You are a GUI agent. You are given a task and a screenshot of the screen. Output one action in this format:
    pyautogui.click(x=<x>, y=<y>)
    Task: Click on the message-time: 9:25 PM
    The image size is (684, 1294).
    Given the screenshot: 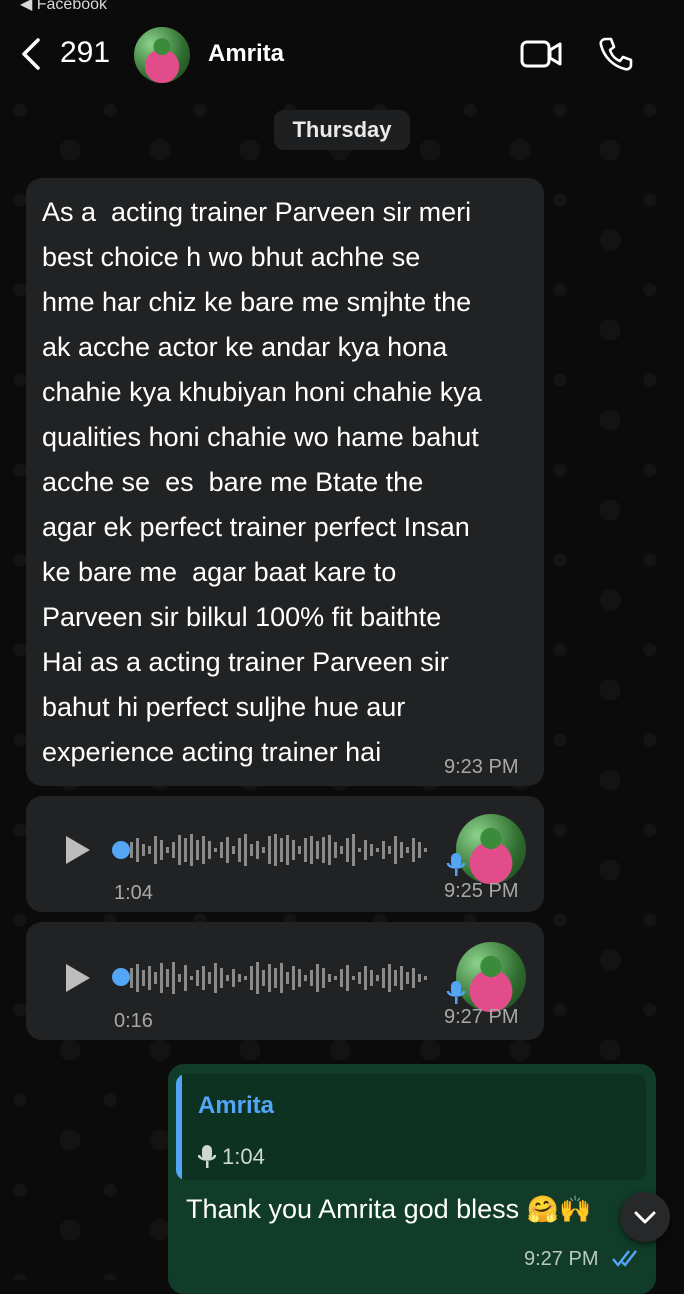 What is the action you would take?
    pyautogui.click(x=481, y=891)
    